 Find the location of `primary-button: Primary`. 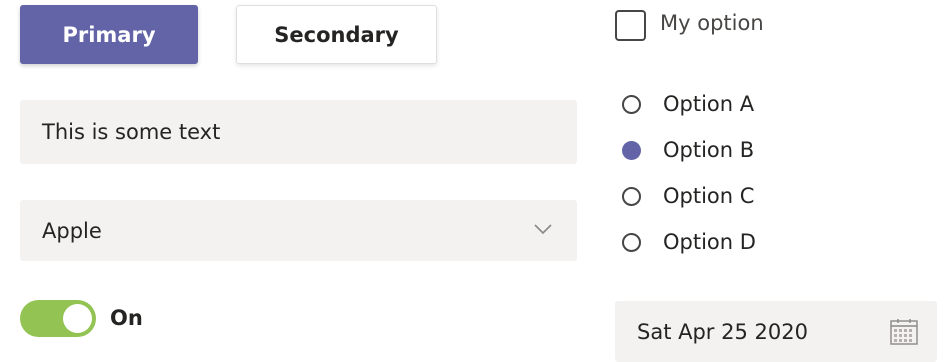

primary-button: Primary is located at coordinates (109, 34).